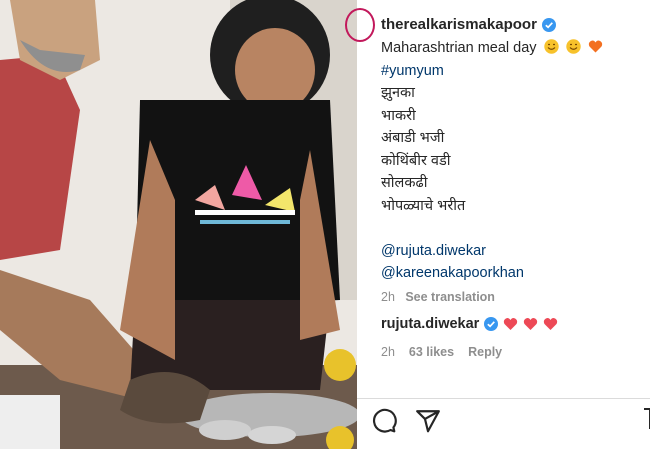 This screenshot has height=449, width=650. Describe the element at coordinates (413, 138) in the screenshot. I see `dish-line: अंबाडी भजी` at that location.